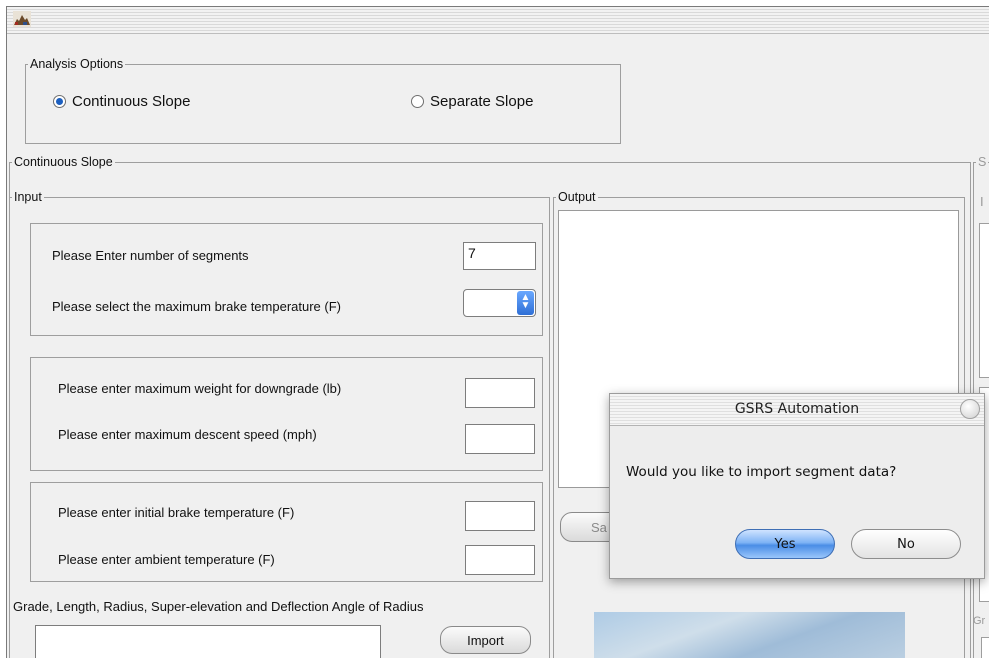  Describe the element at coordinates (208, 641) in the screenshot. I see `grade-data-input` at that location.